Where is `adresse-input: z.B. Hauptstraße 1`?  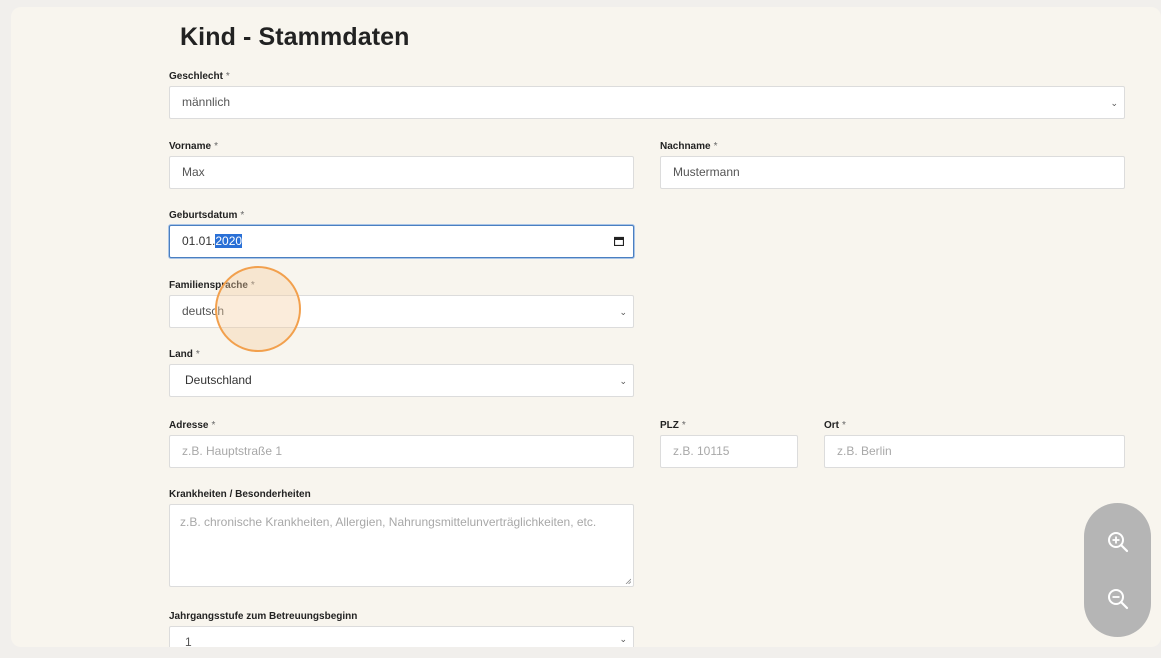 adresse-input: z.B. Hauptstraße 1 is located at coordinates (401, 451).